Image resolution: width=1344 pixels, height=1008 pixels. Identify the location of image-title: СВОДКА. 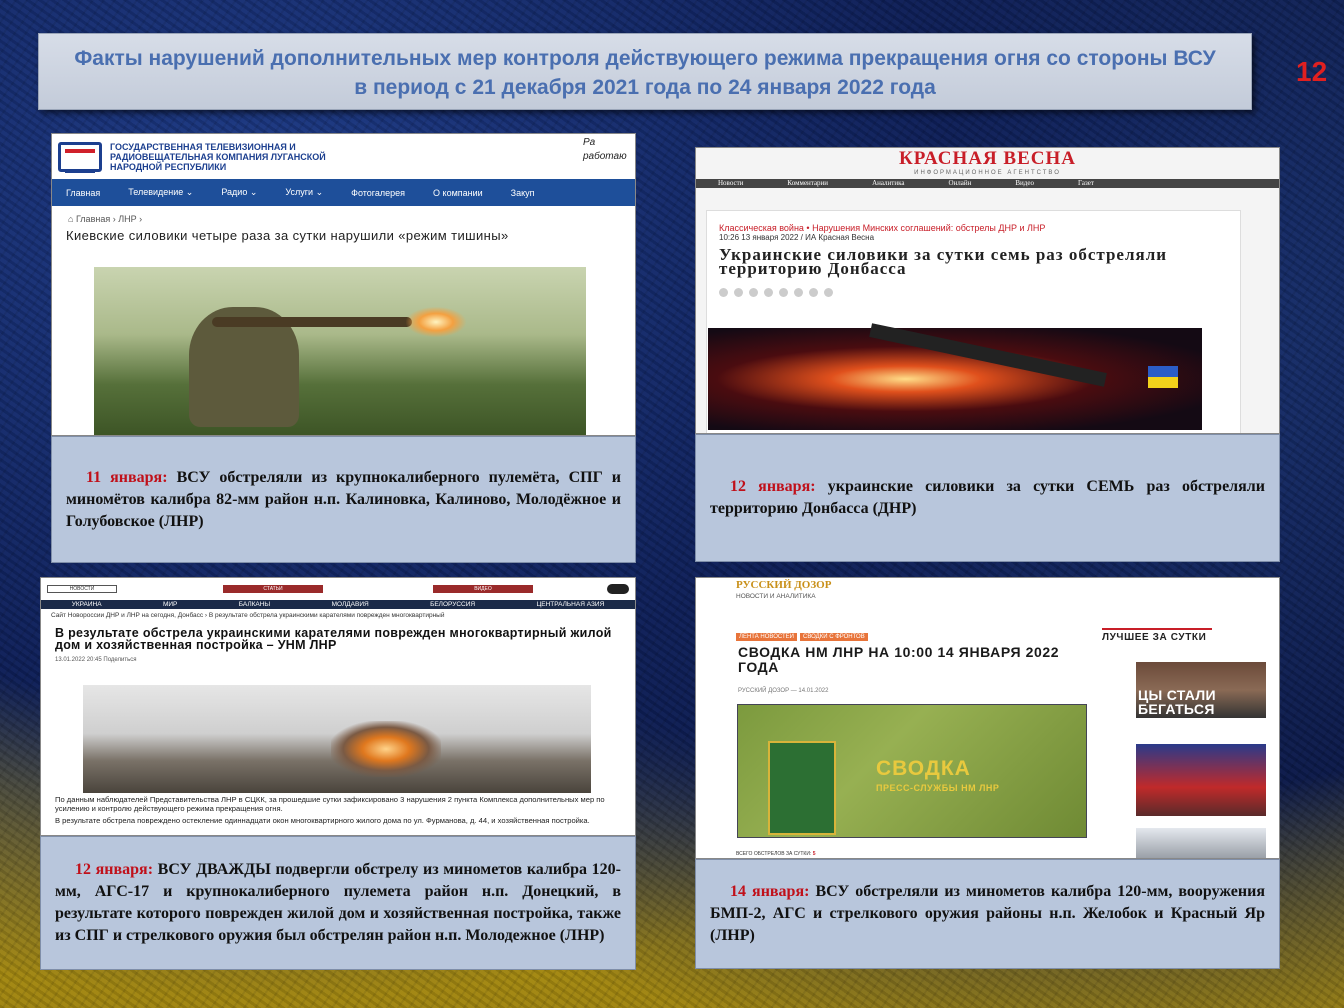
(923, 768).